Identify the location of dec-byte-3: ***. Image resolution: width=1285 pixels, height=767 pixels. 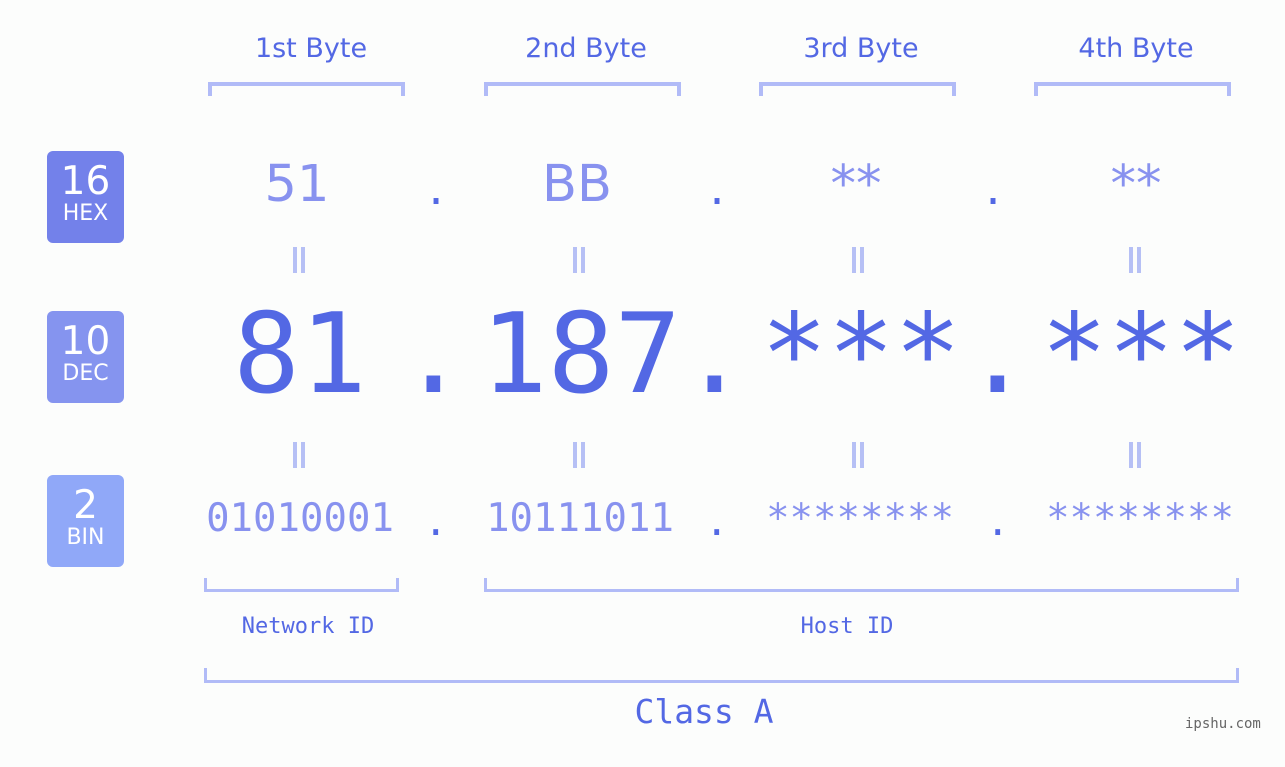
(861, 354).